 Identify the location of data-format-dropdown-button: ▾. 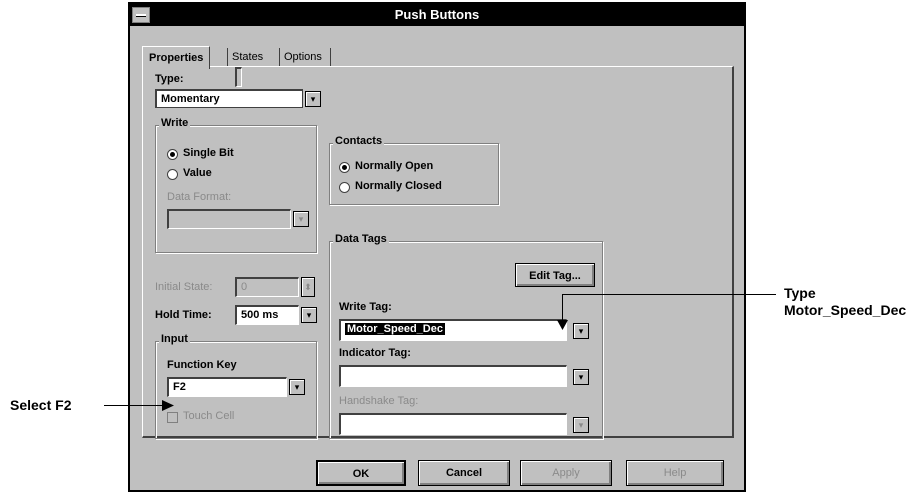
(301, 219).